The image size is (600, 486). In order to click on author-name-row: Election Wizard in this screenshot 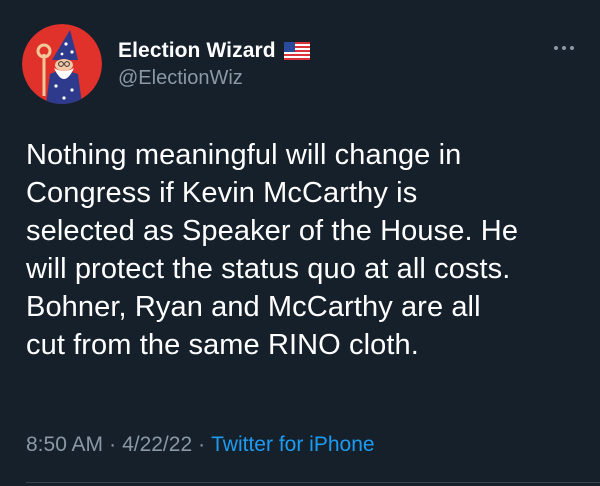, I will do `click(214, 51)`.